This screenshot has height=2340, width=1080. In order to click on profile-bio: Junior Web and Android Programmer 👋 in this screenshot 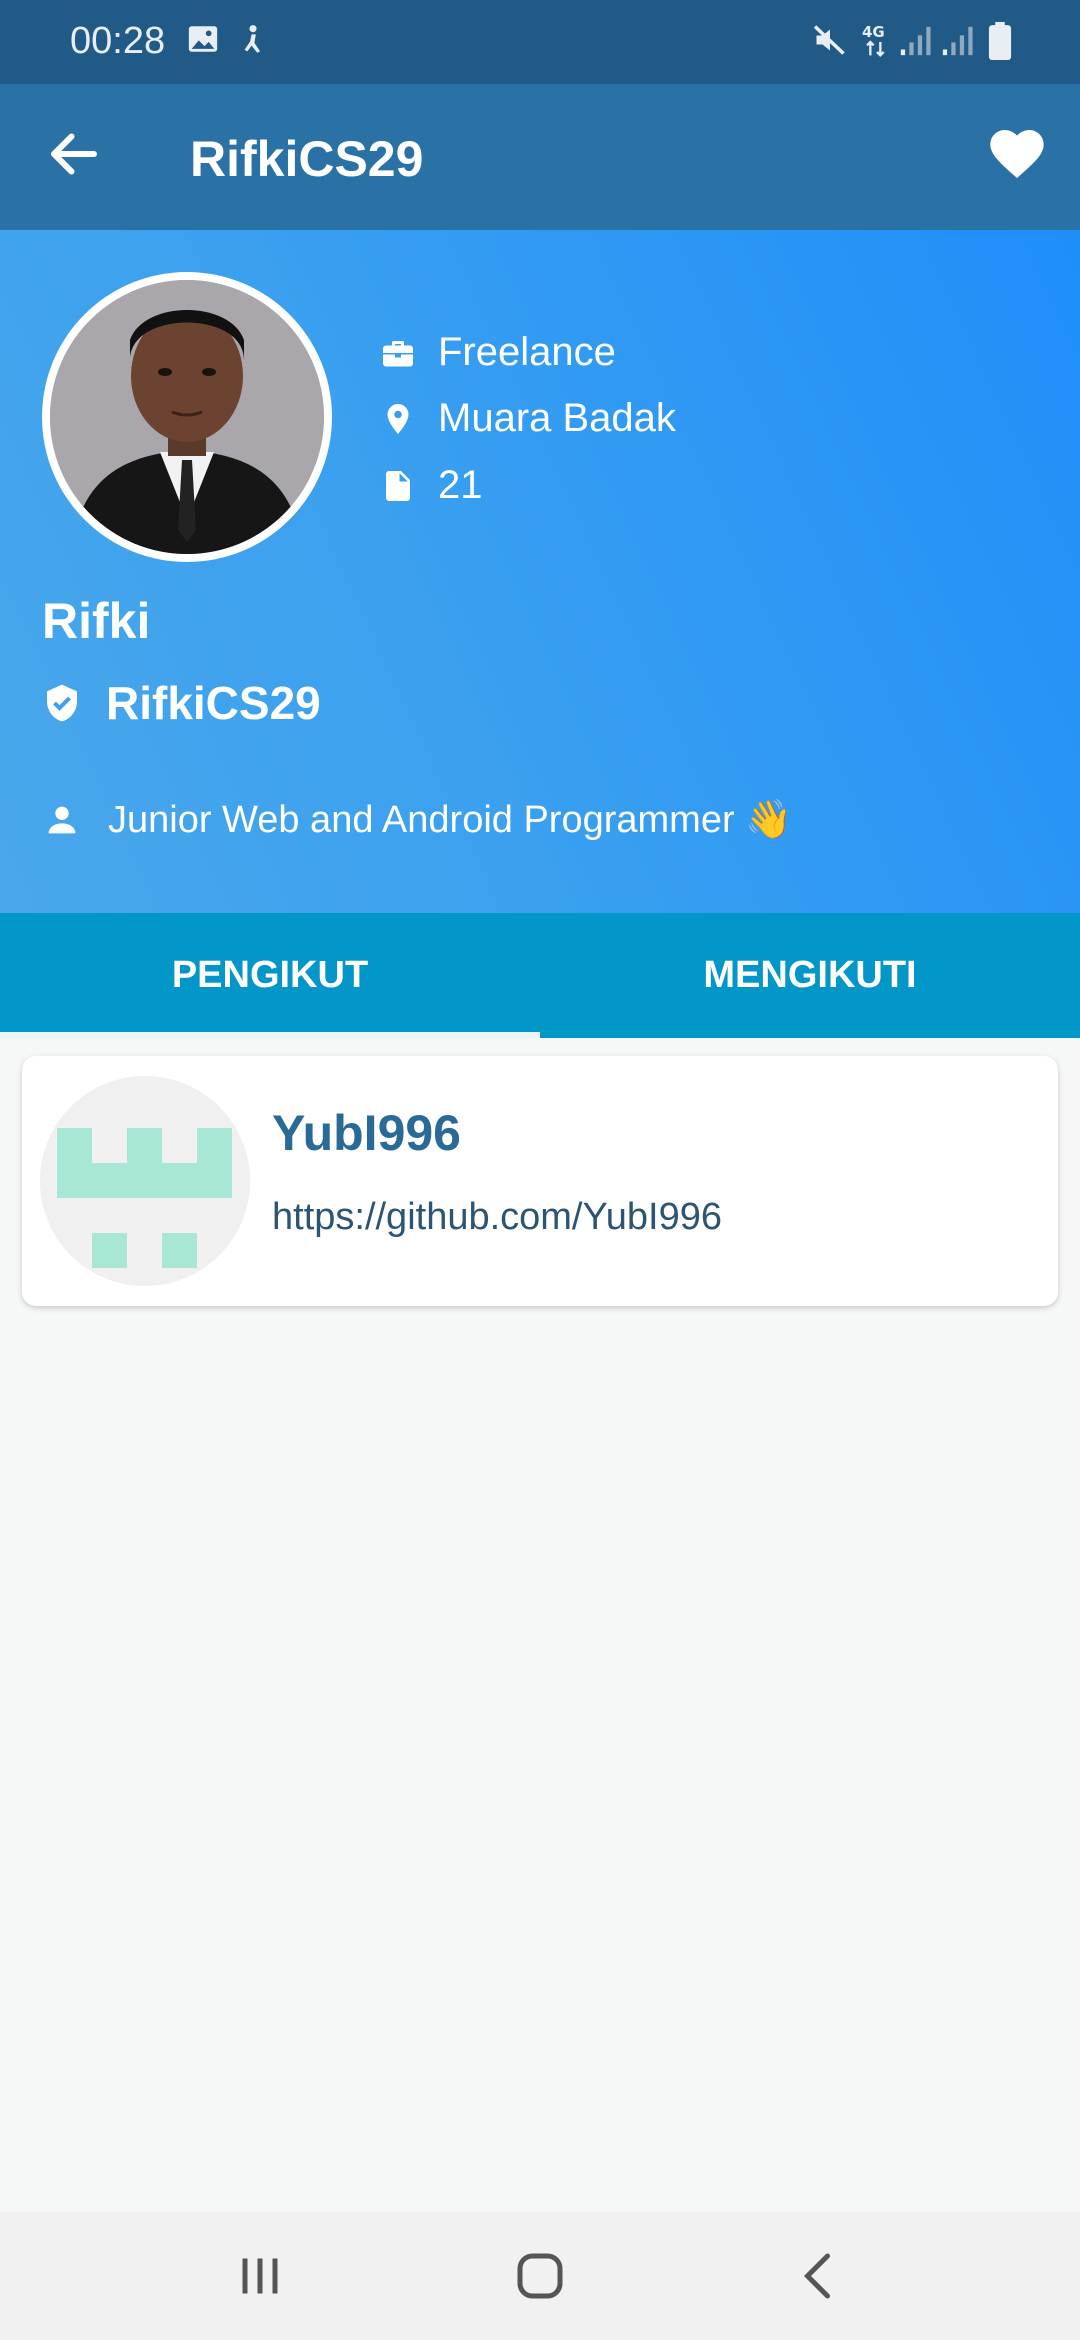, I will do `click(450, 820)`.